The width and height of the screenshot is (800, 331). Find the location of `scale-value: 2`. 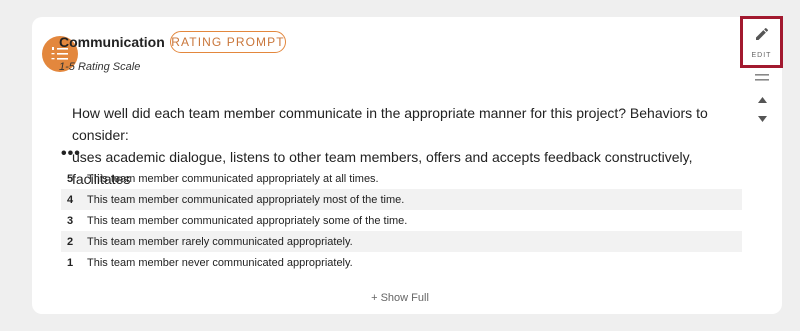

scale-value: 2 is located at coordinates (70, 241).